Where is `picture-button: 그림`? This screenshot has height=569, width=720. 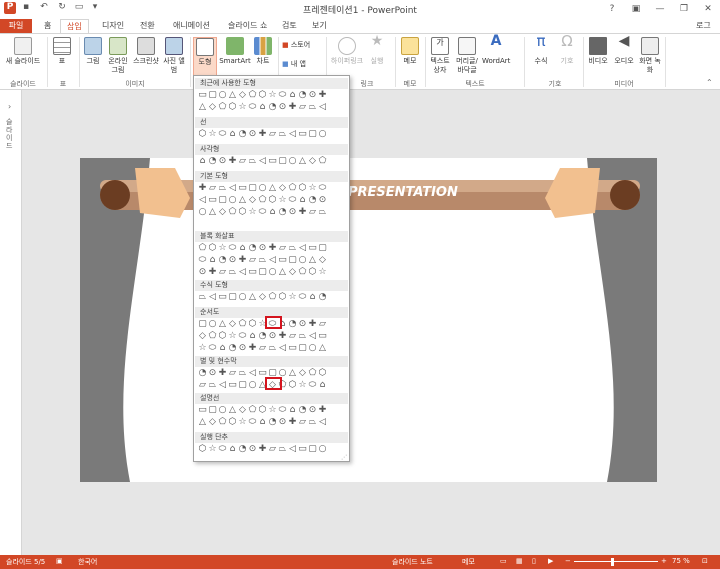
picture-button: 그림 is located at coordinates (93, 51).